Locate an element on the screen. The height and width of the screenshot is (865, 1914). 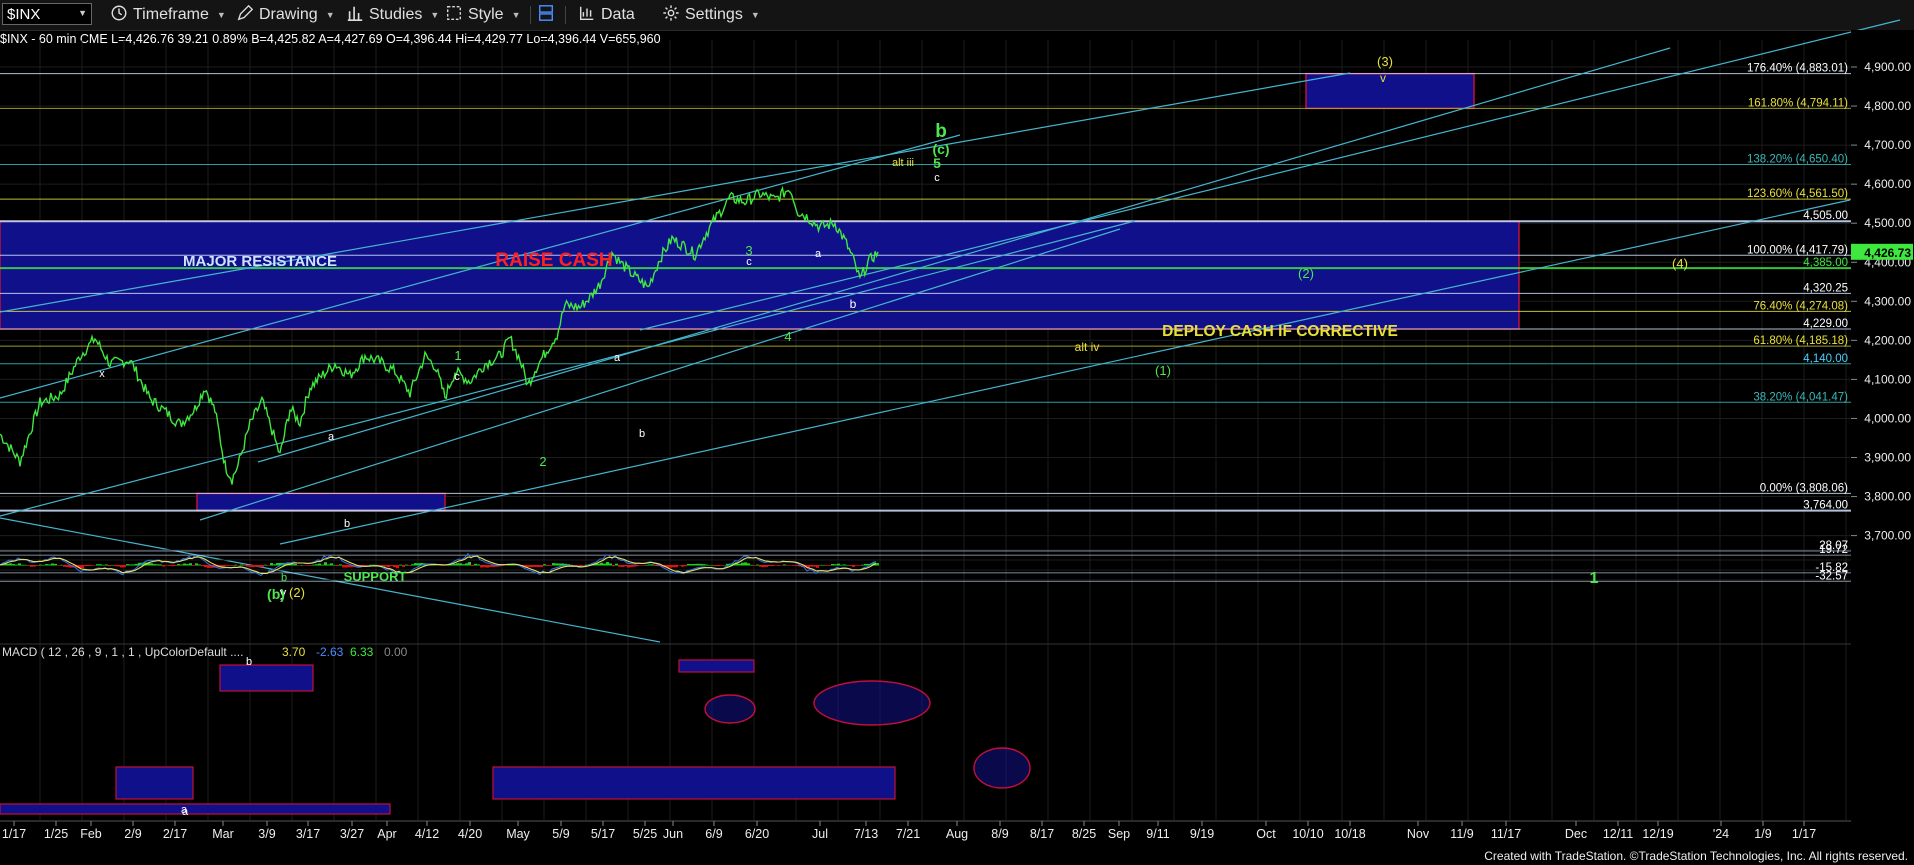
macd-zone is located at coordinates (694, 783).